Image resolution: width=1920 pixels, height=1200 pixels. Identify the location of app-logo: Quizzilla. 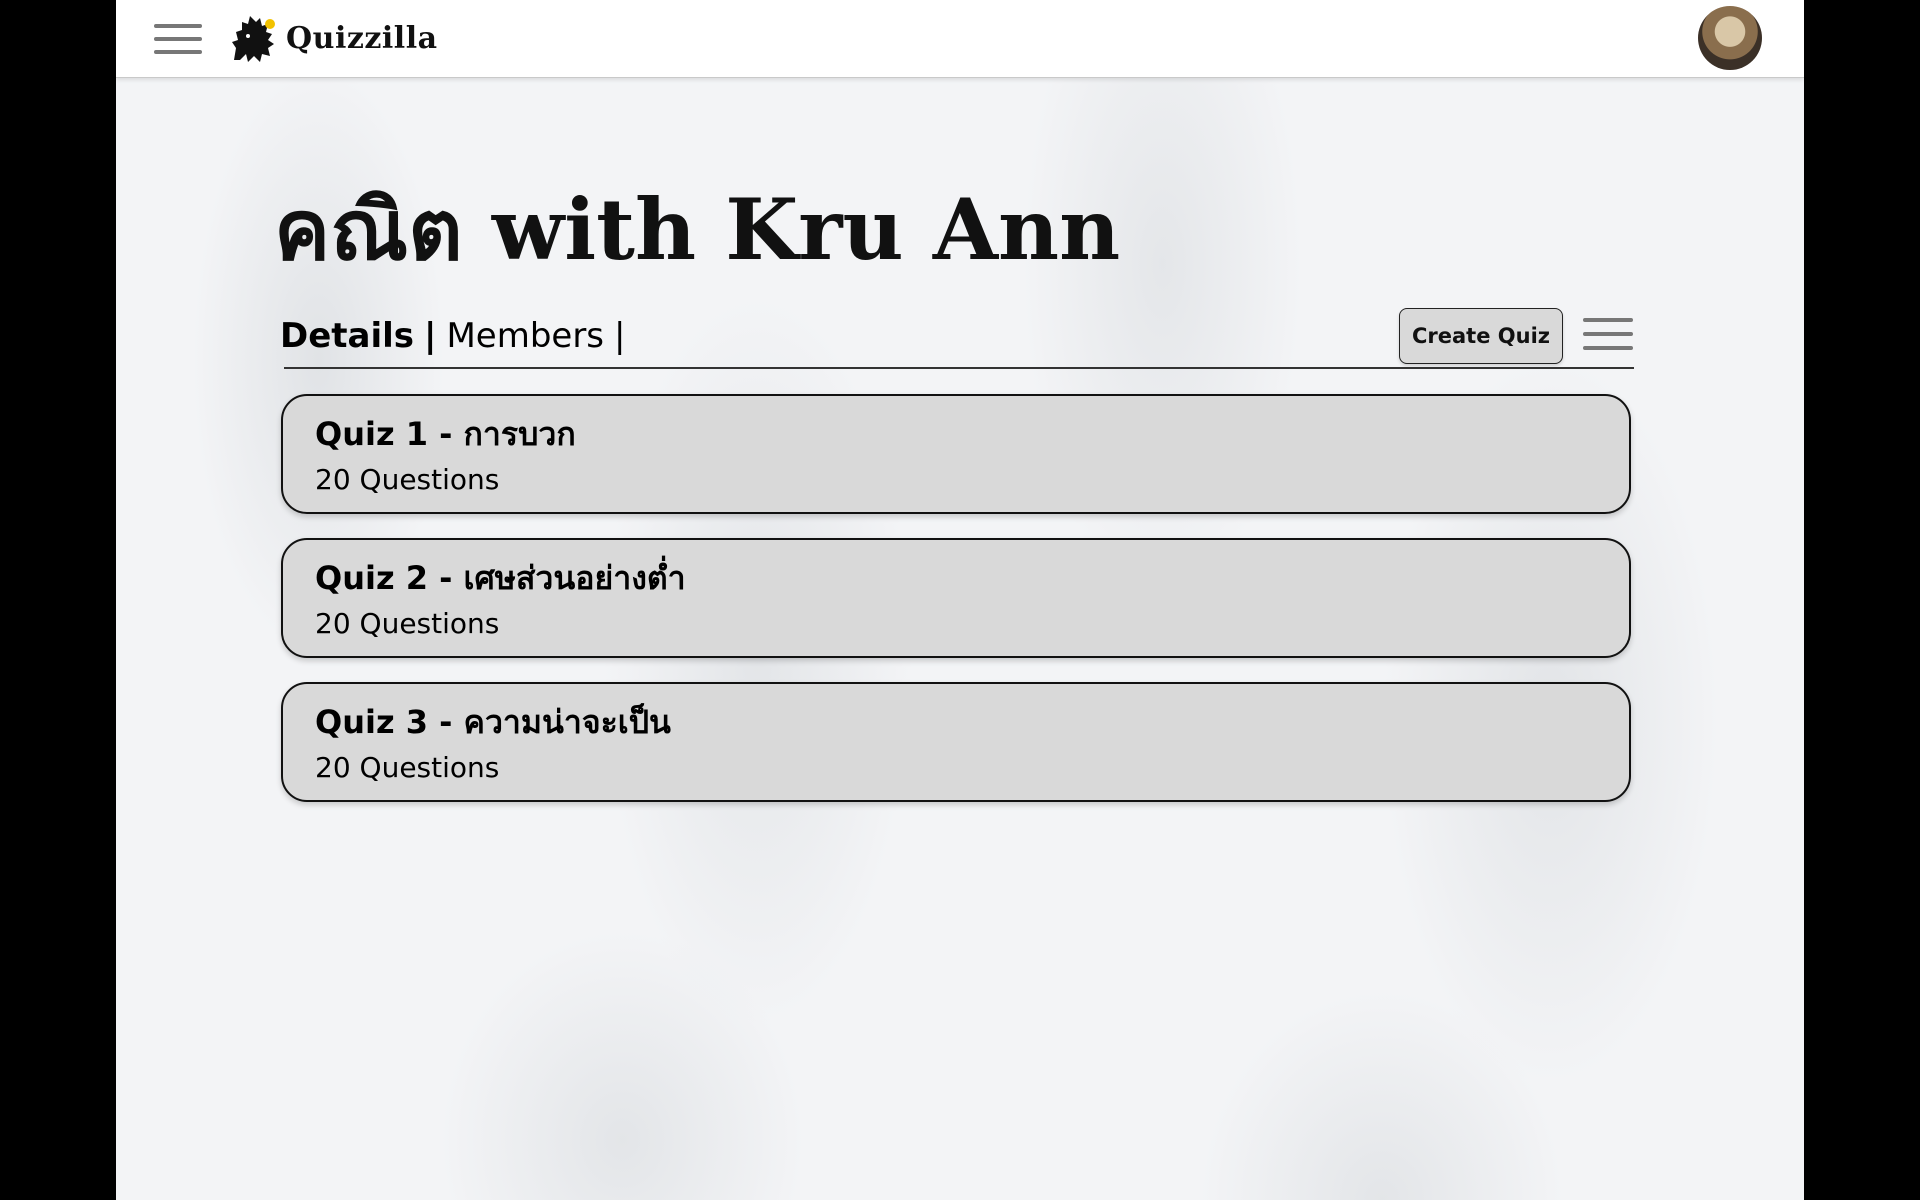
(332, 38).